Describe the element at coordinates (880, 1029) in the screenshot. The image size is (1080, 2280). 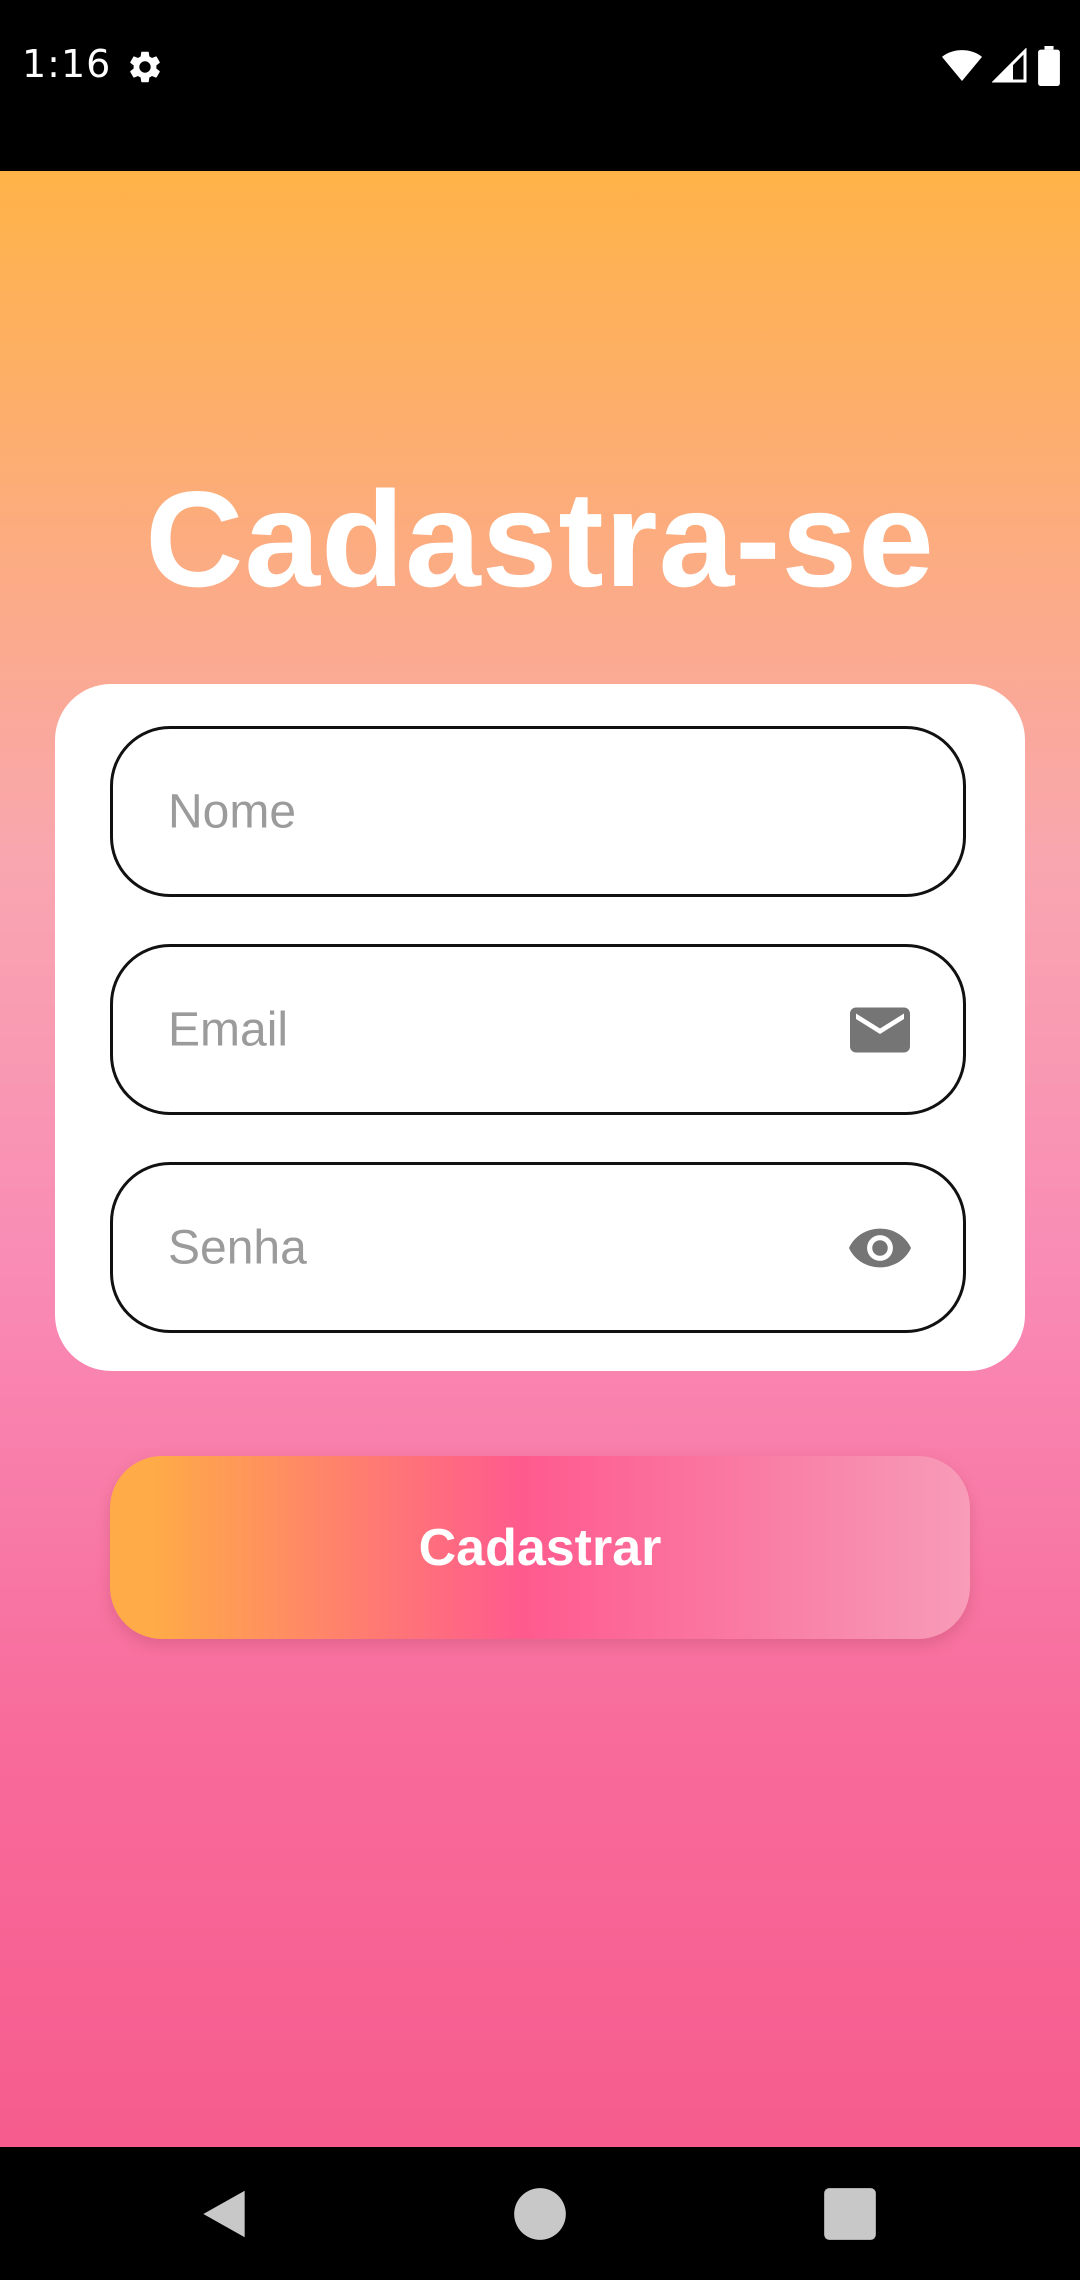
I see `mail-icon` at that location.